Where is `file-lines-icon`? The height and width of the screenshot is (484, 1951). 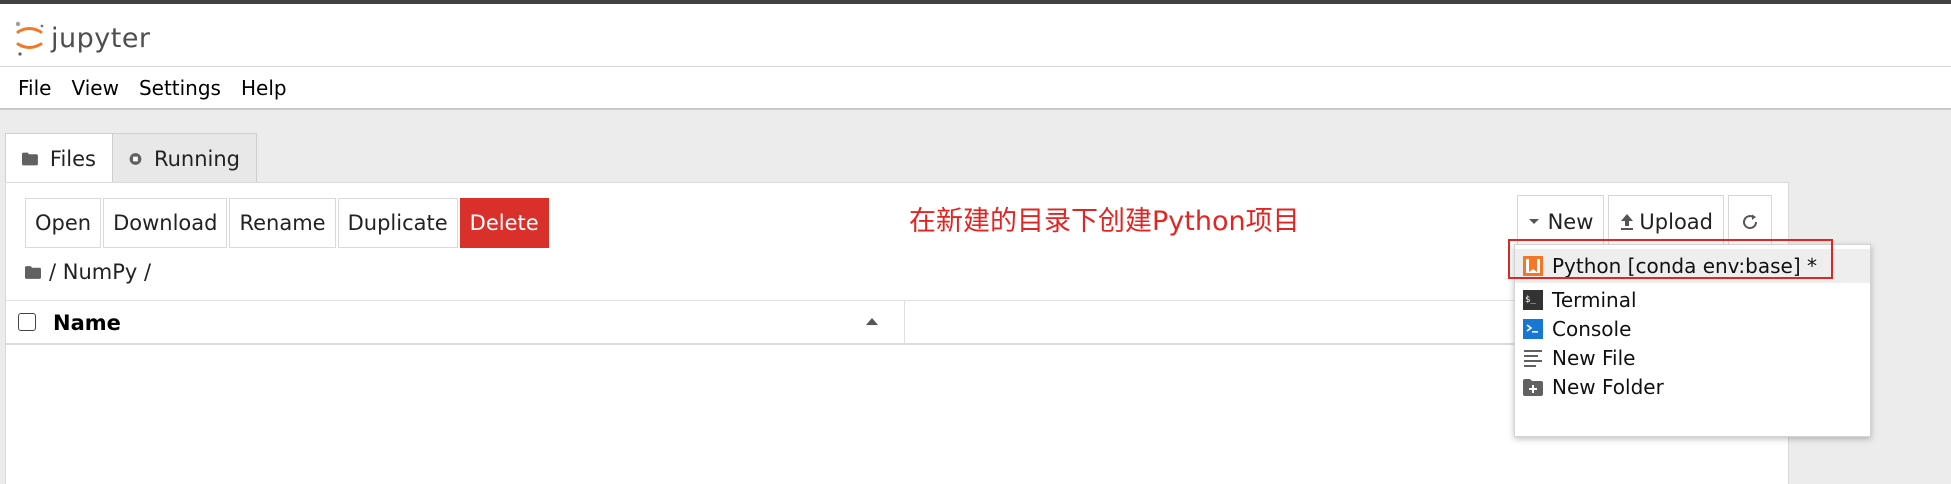
file-lines-icon is located at coordinates (1533, 358).